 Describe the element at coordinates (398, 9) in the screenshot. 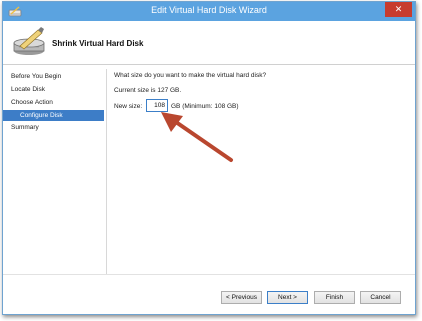

I see `close-button: ✕` at that location.